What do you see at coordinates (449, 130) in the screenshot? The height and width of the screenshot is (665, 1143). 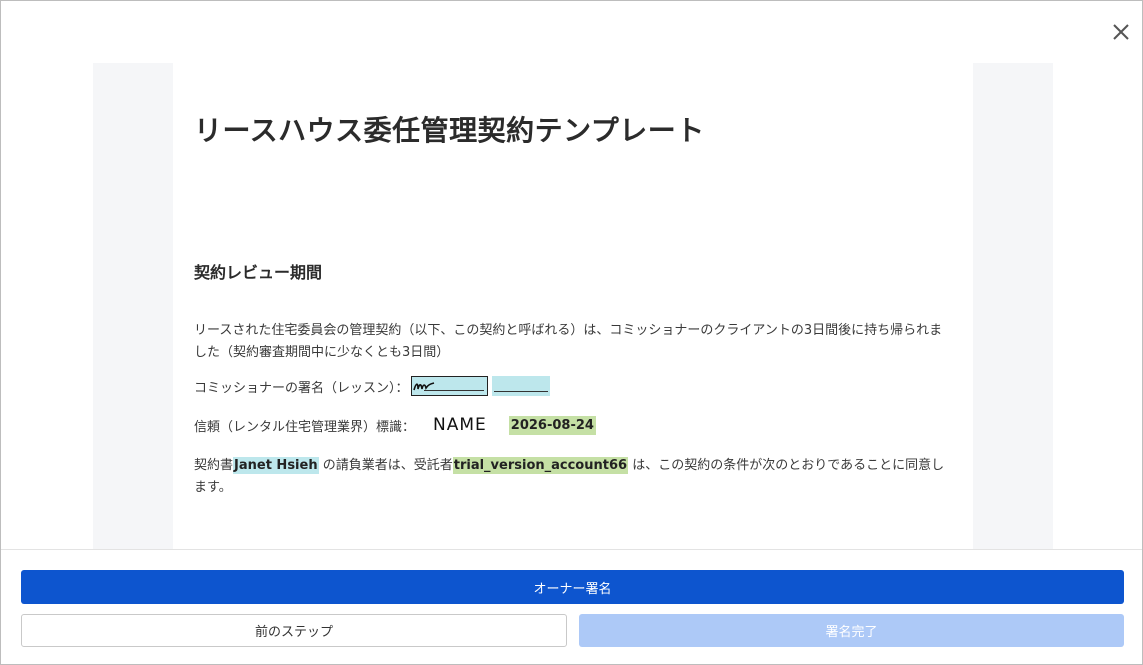 I see `document-title: リースハウス委任管理契約テンプレート` at bounding box center [449, 130].